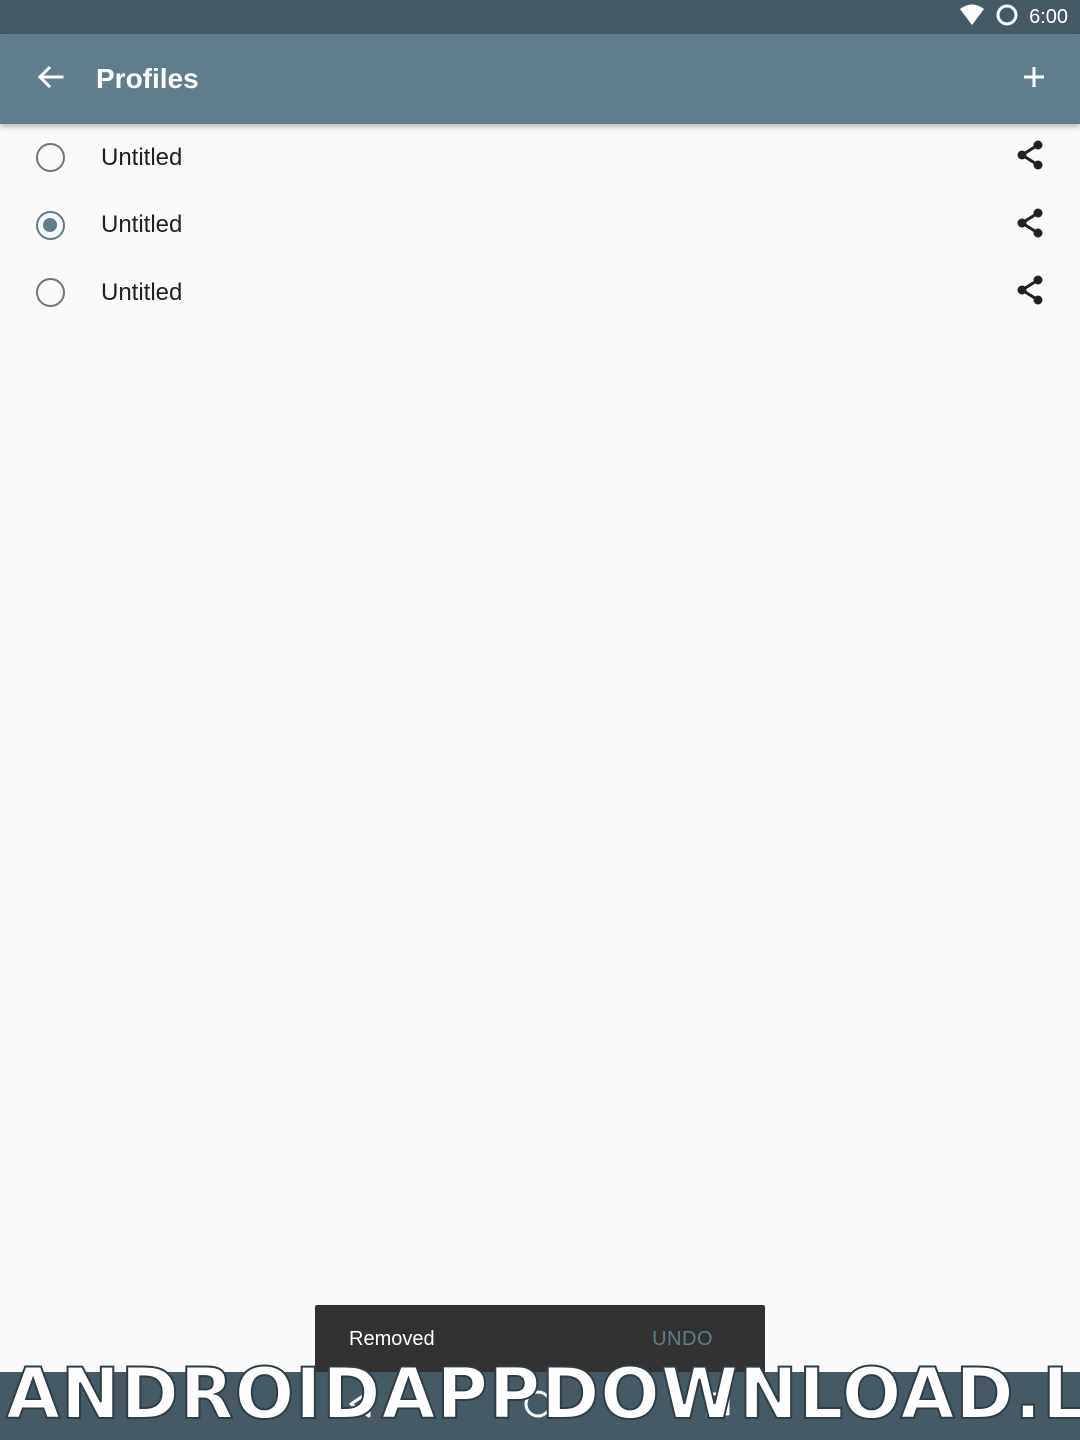 The image size is (1080, 1440). Describe the element at coordinates (540, 17) in the screenshot. I see `status-bar: 6:00` at that location.